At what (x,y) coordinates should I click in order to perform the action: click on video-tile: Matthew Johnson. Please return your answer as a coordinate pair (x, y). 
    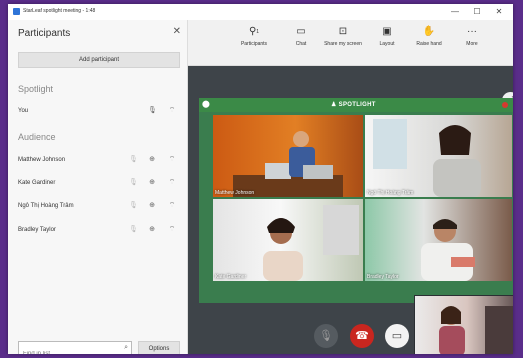
    Looking at the image, I should click on (288, 156).